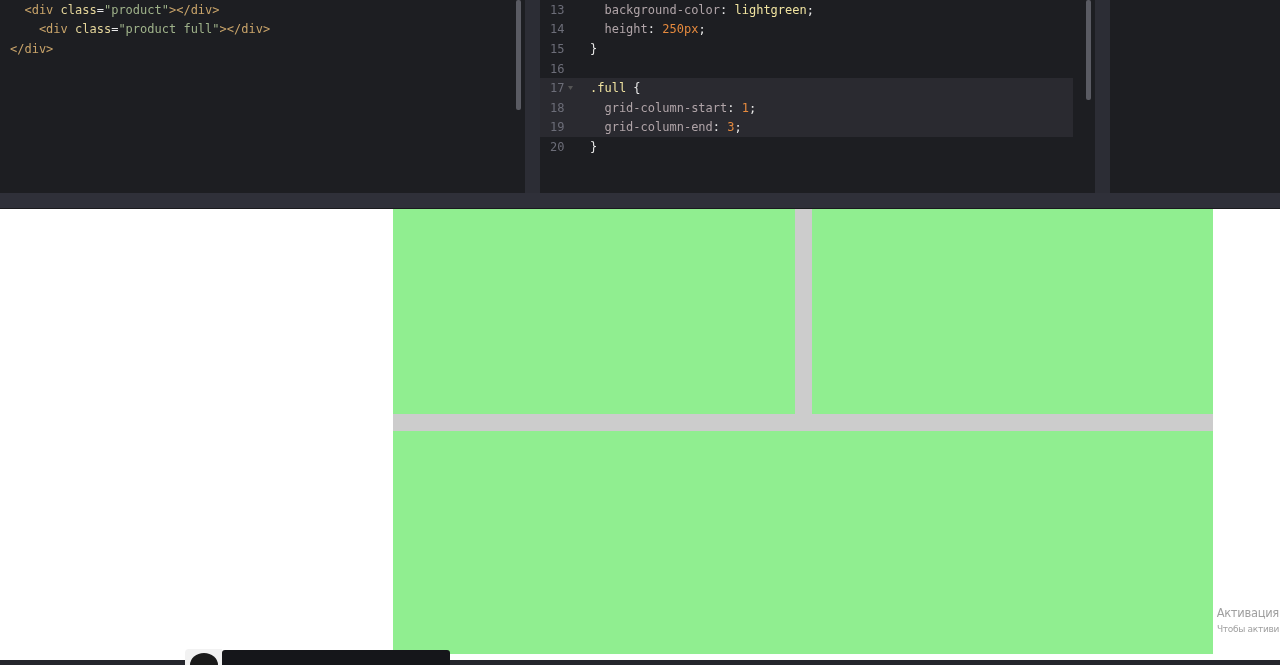 The width and height of the screenshot is (1280, 665). I want to click on code-line: <div class="product full"></div>, so click(154, 29).